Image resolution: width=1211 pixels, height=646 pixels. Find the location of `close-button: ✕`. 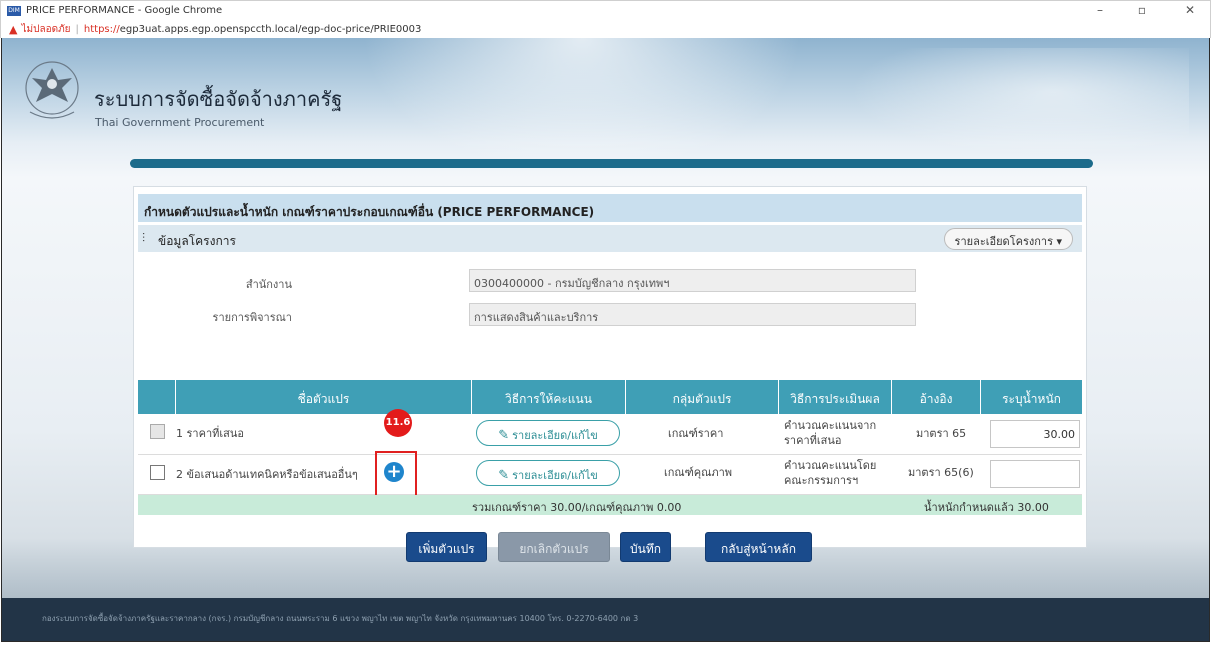

close-button: ✕ is located at coordinates (1190, 10).